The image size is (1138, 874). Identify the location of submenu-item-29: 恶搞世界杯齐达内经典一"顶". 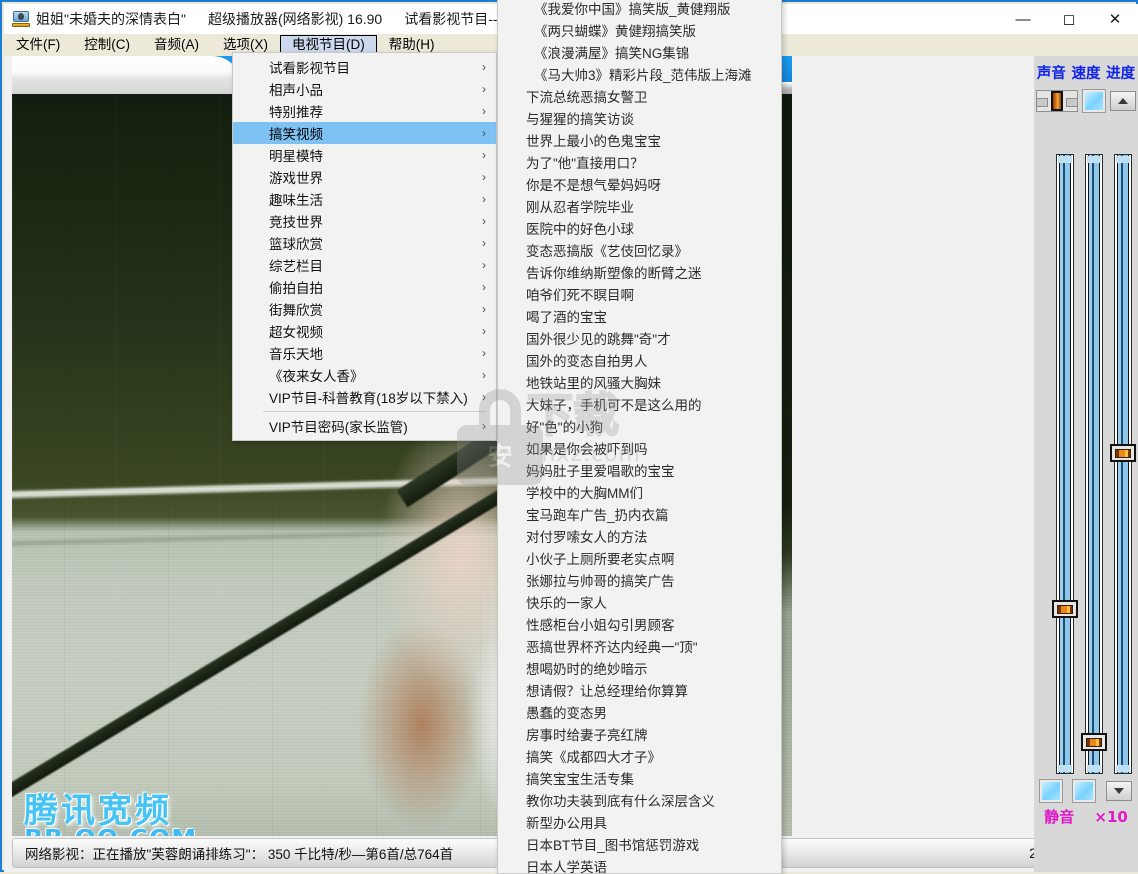
(639, 646).